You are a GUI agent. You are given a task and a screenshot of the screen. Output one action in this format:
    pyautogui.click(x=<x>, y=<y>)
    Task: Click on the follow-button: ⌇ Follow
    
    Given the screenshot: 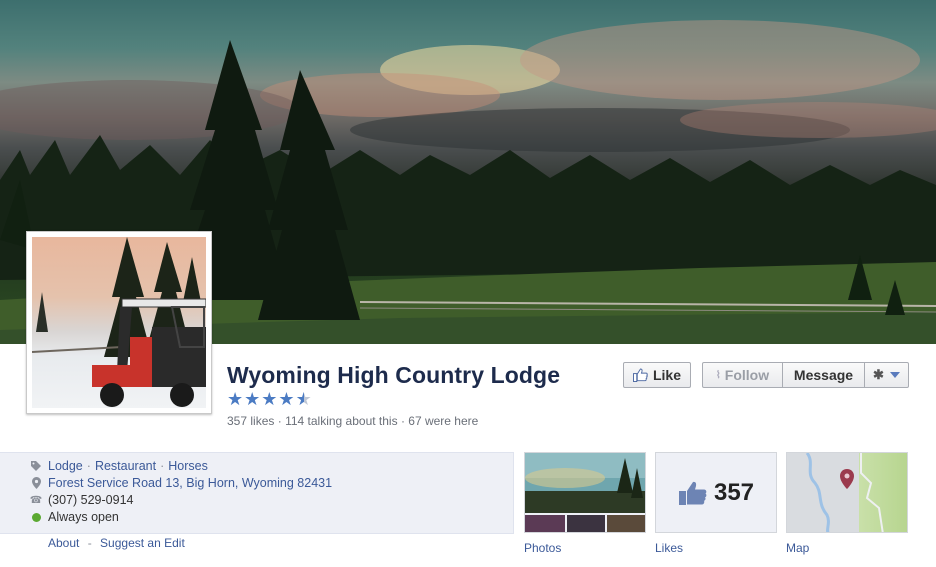 What is the action you would take?
    pyautogui.click(x=743, y=375)
    